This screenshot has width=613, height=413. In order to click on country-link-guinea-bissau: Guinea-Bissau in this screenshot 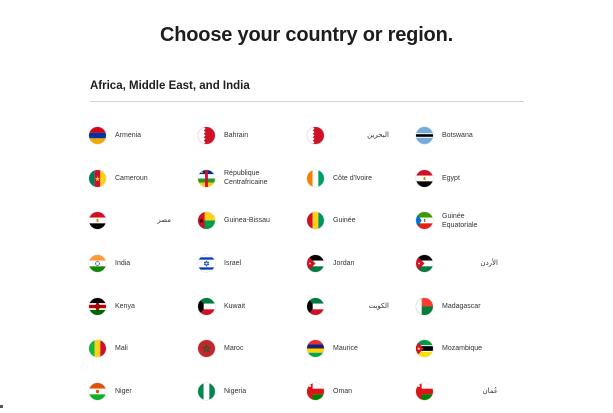, I will do `click(252, 220)`.